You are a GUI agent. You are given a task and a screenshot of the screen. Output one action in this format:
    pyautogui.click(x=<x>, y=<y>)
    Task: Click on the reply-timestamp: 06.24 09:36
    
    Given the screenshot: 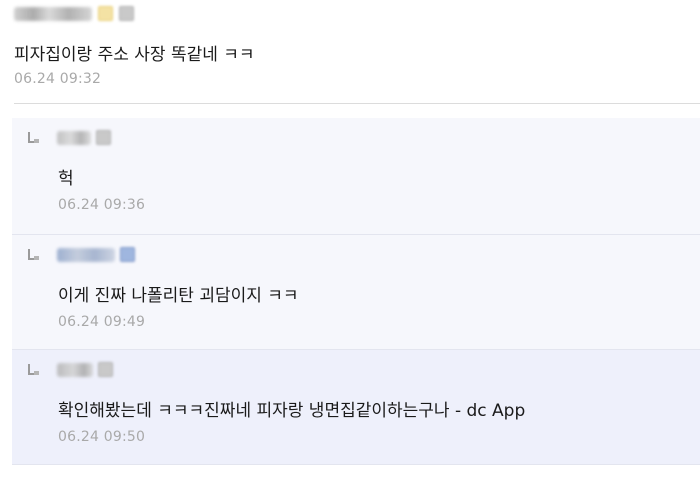 What is the action you would take?
    pyautogui.click(x=102, y=205)
    